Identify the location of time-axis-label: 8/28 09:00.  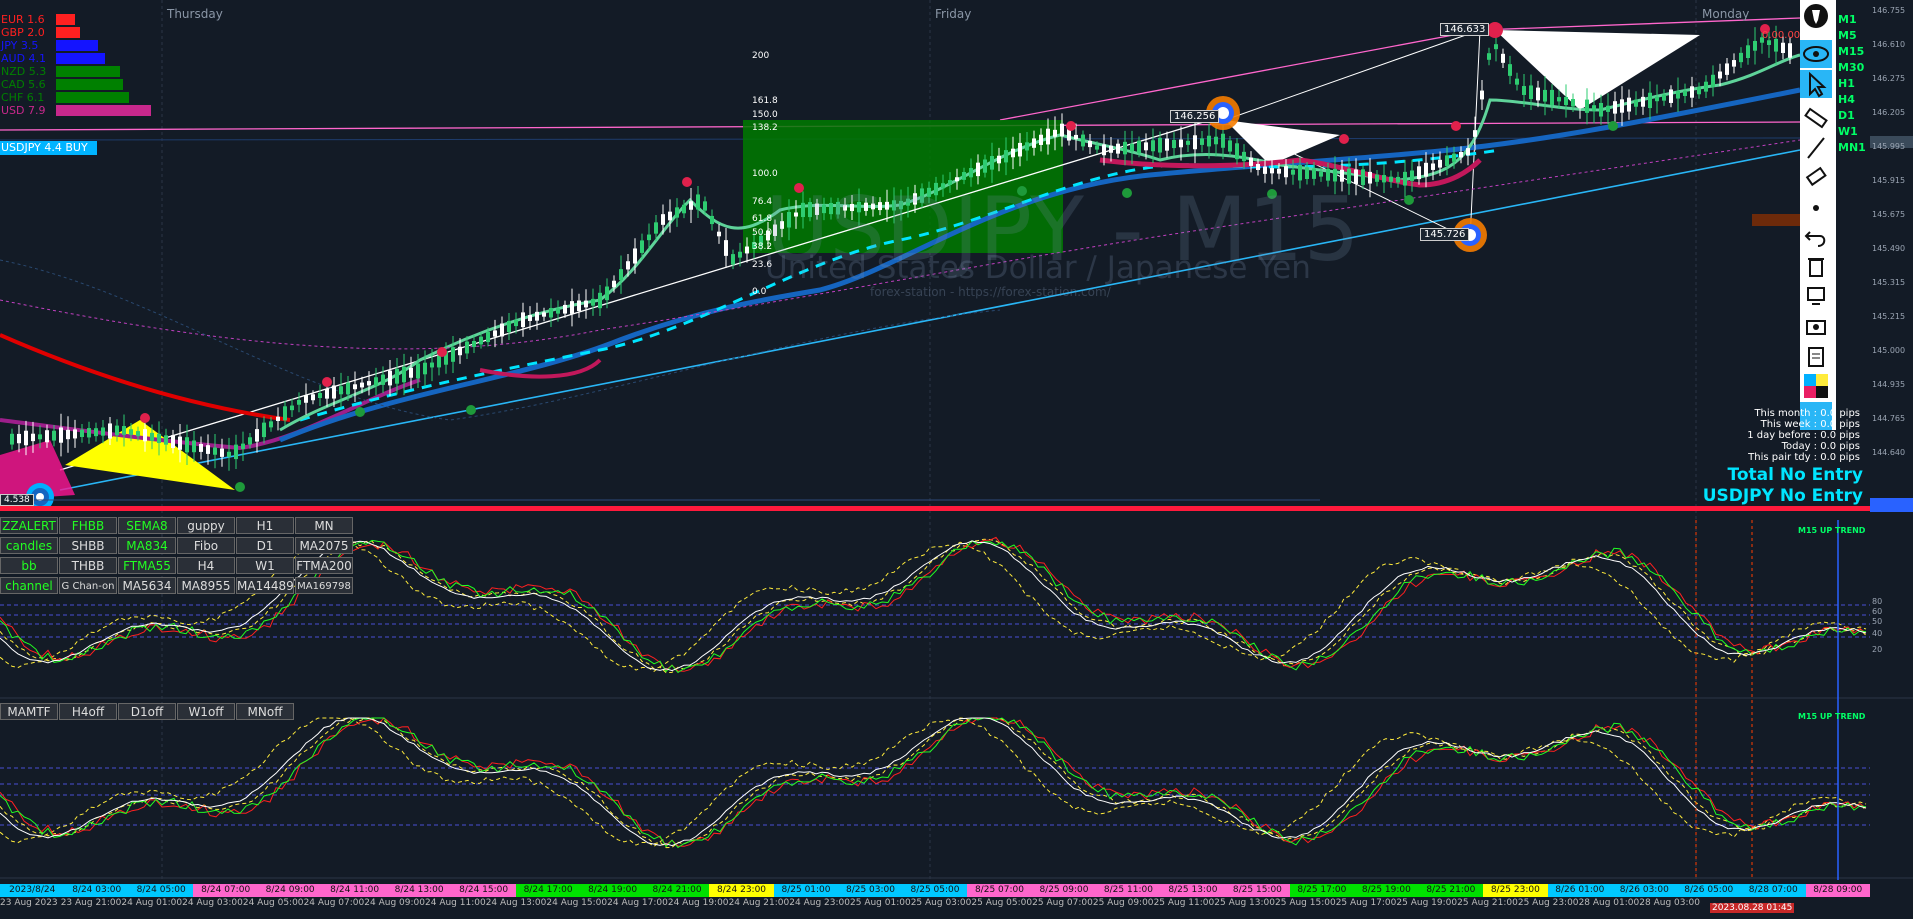
(1837, 890).